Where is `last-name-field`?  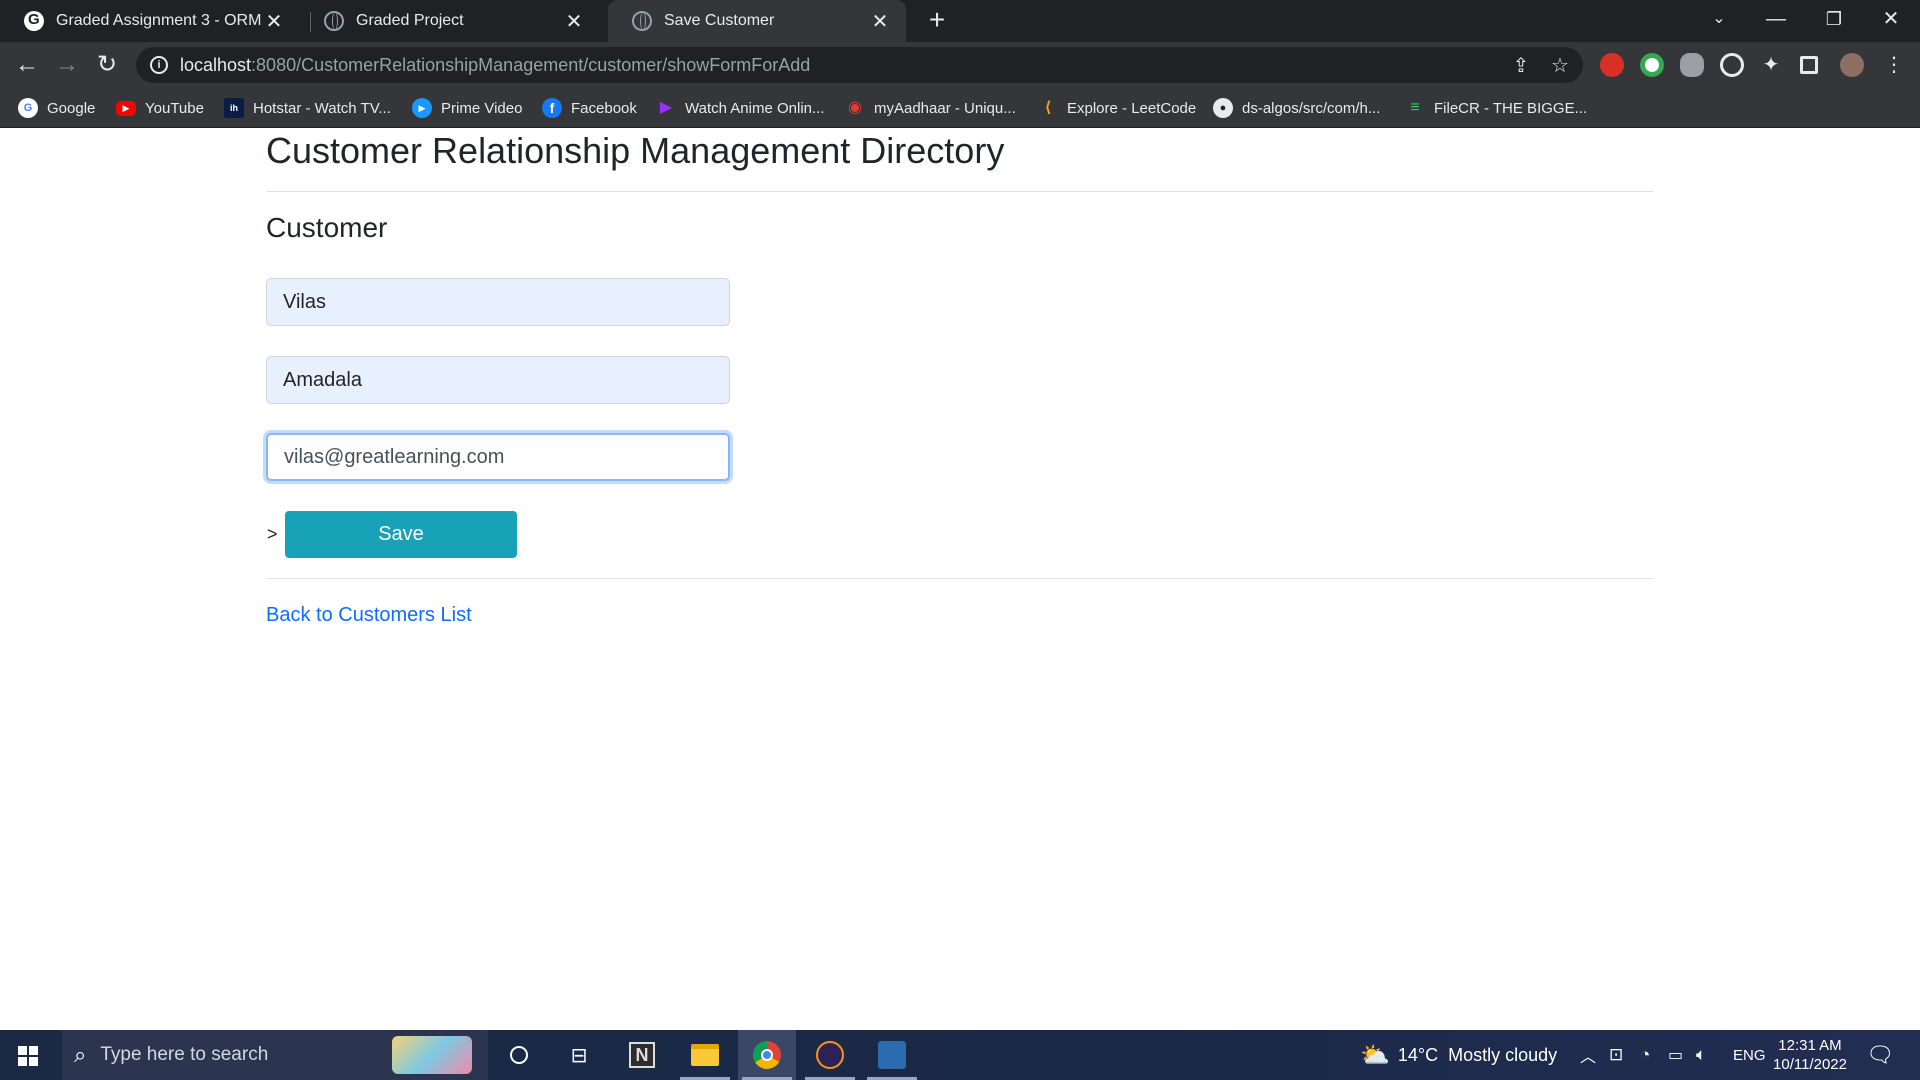 last-name-field is located at coordinates (498, 380).